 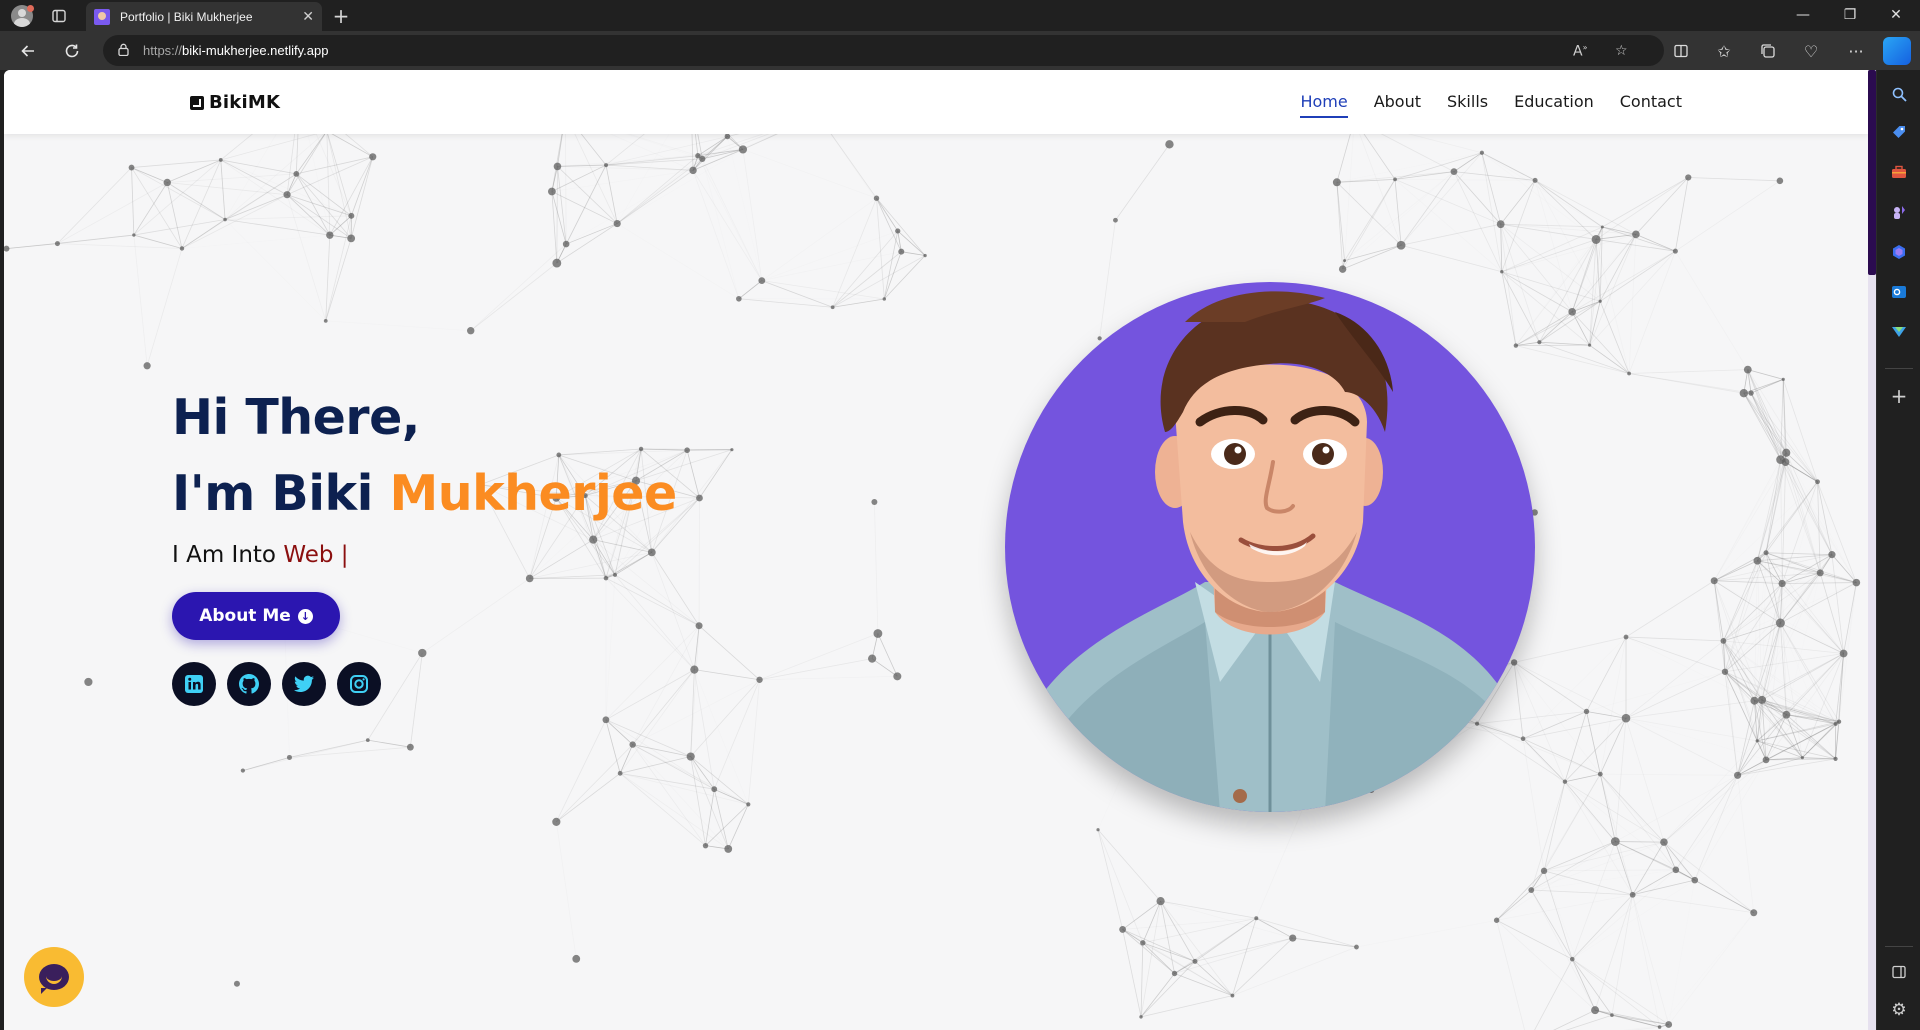 I want to click on collections-icon, so click(x=1768, y=51).